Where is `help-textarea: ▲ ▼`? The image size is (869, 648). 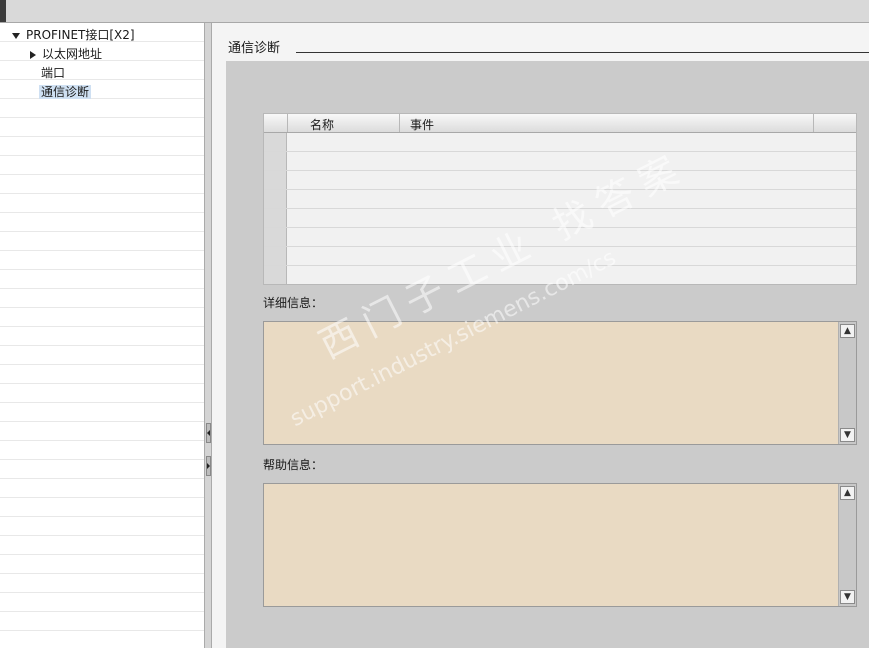 help-textarea: ▲ ▼ is located at coordinates (560, 545).